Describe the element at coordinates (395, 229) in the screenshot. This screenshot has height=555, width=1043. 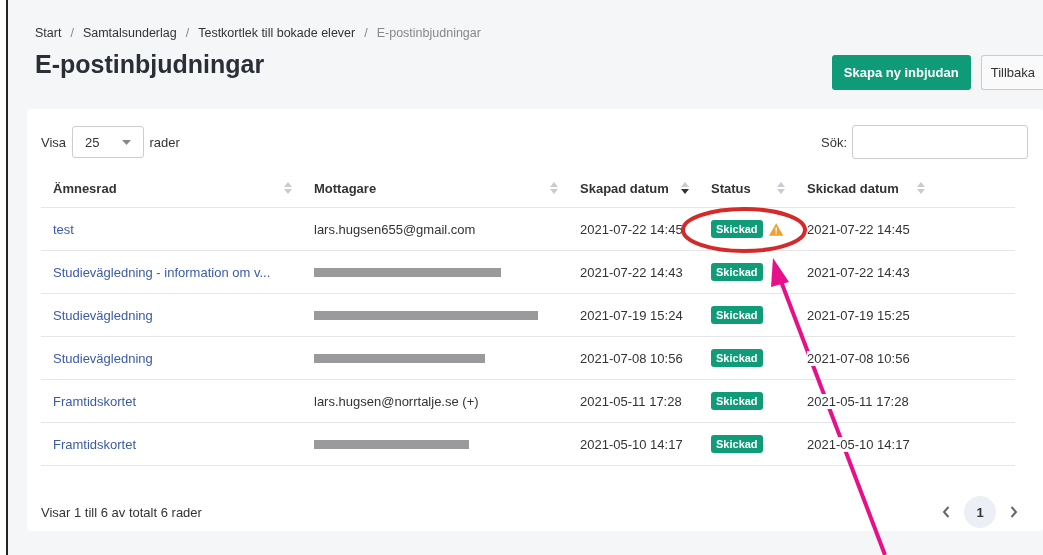
I see `recipient-email: lars.hugsen655@gmail.com` at that location.